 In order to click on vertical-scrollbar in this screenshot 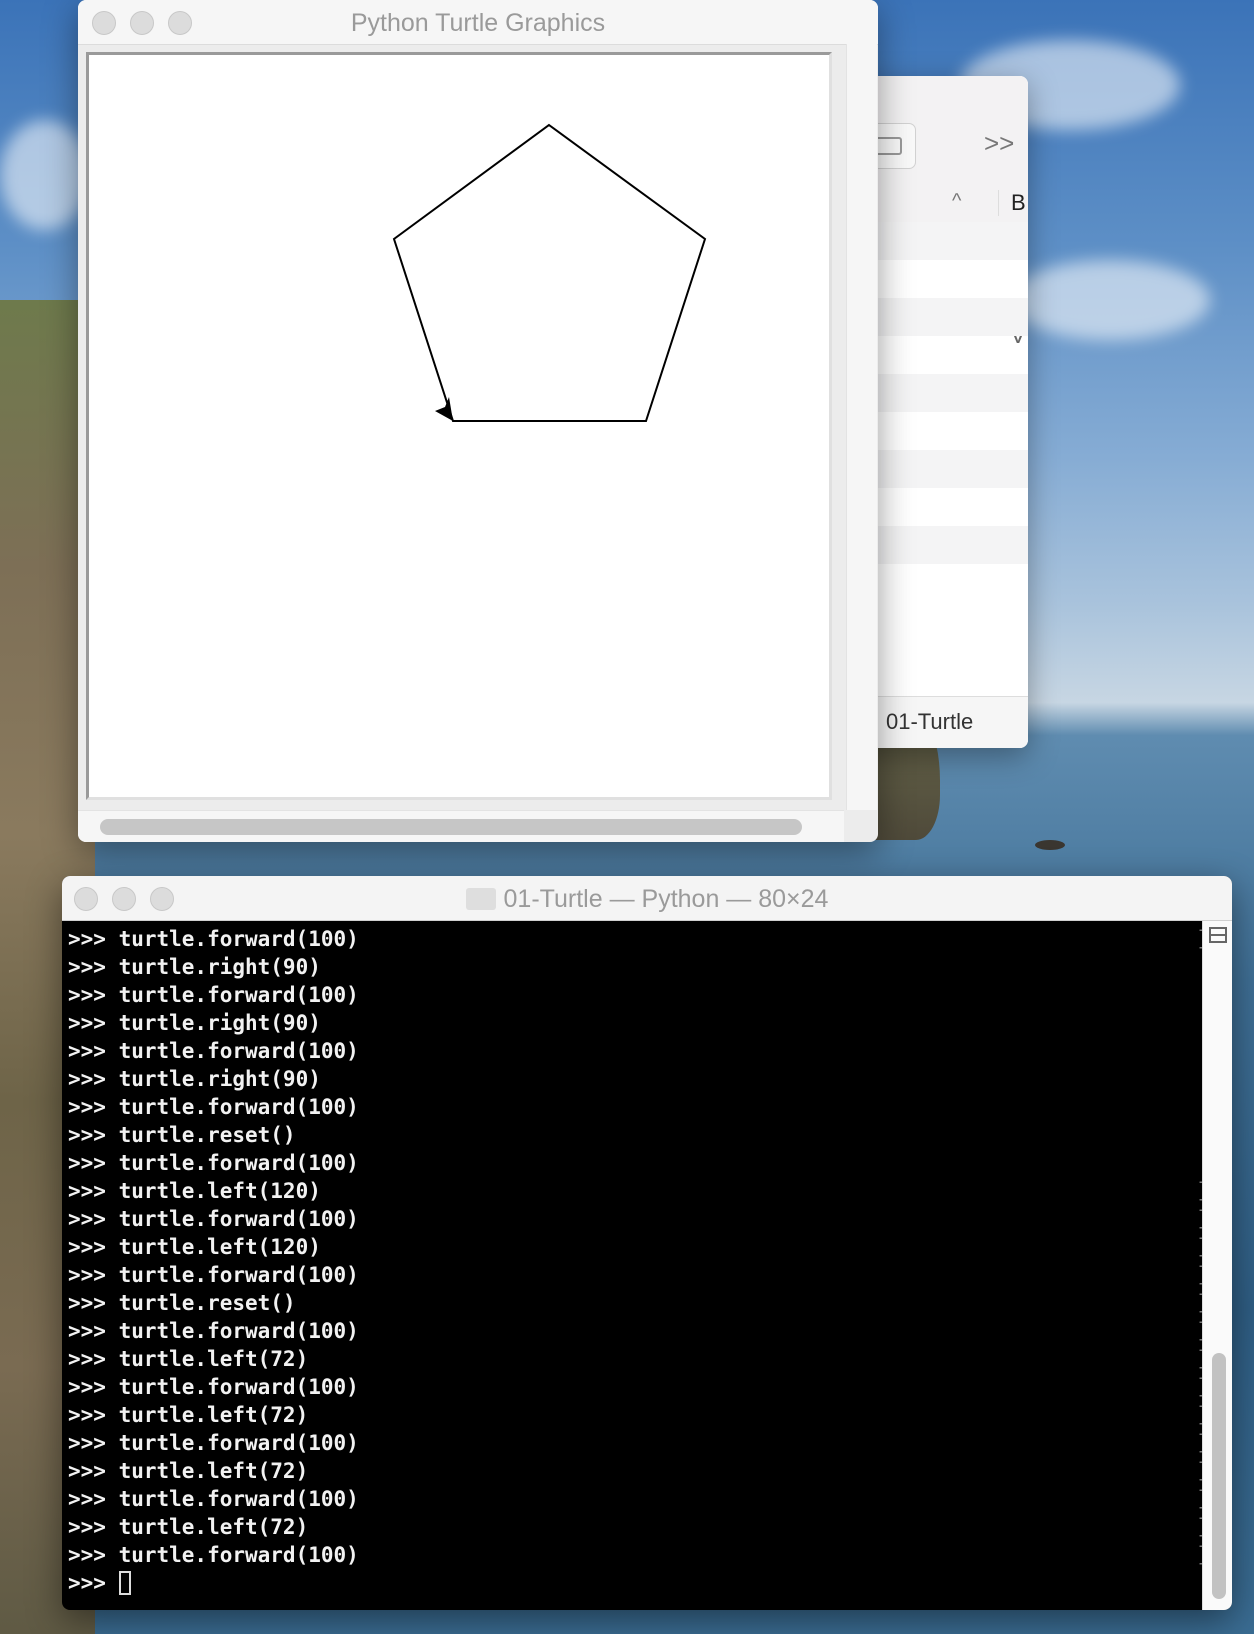, I will do `click(861, 427)`.